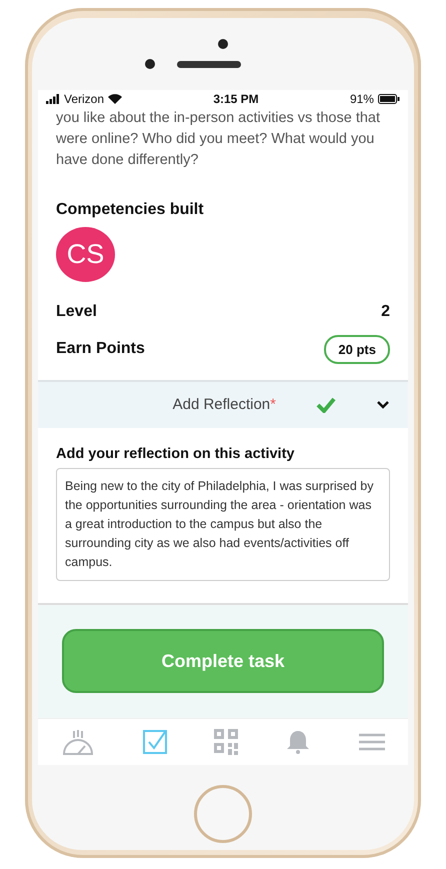 The image size is (446, 869). I want to click on question-text: you like about the in-person activities vs those that were online? Who did you meet? What would you have done differently?, so click(218, 139).